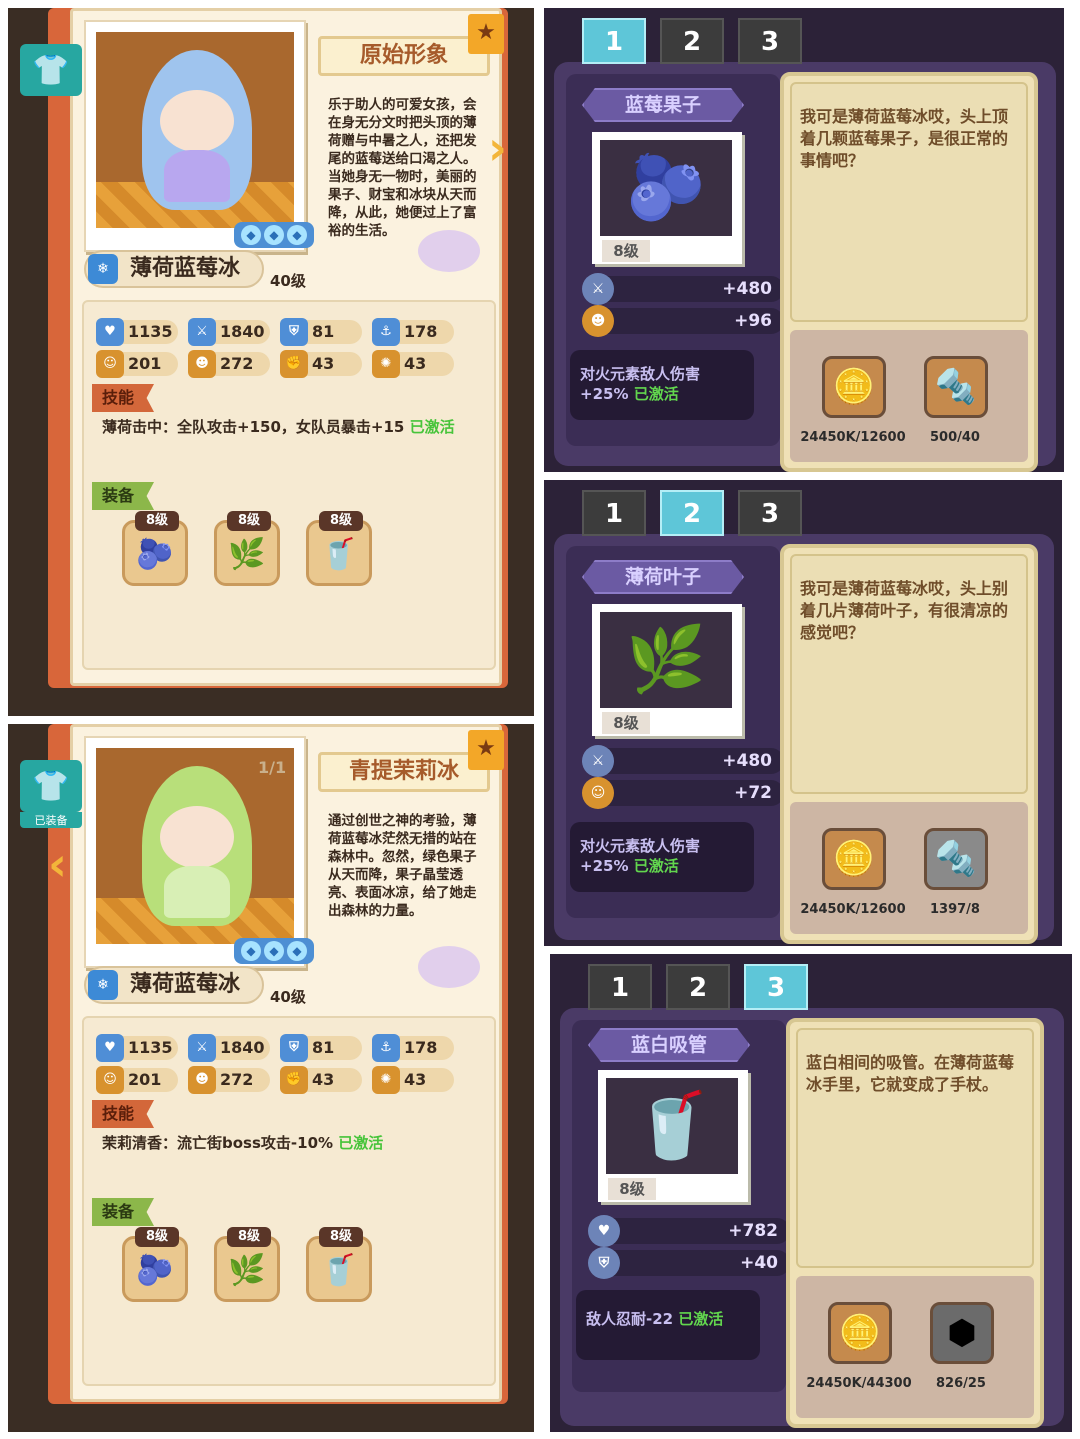 This screenshot has width=1080, height=1439. Describe the element at coordinates (666, 188) in the screenshot. I see `blueberry-icon: 🫐` at that location.